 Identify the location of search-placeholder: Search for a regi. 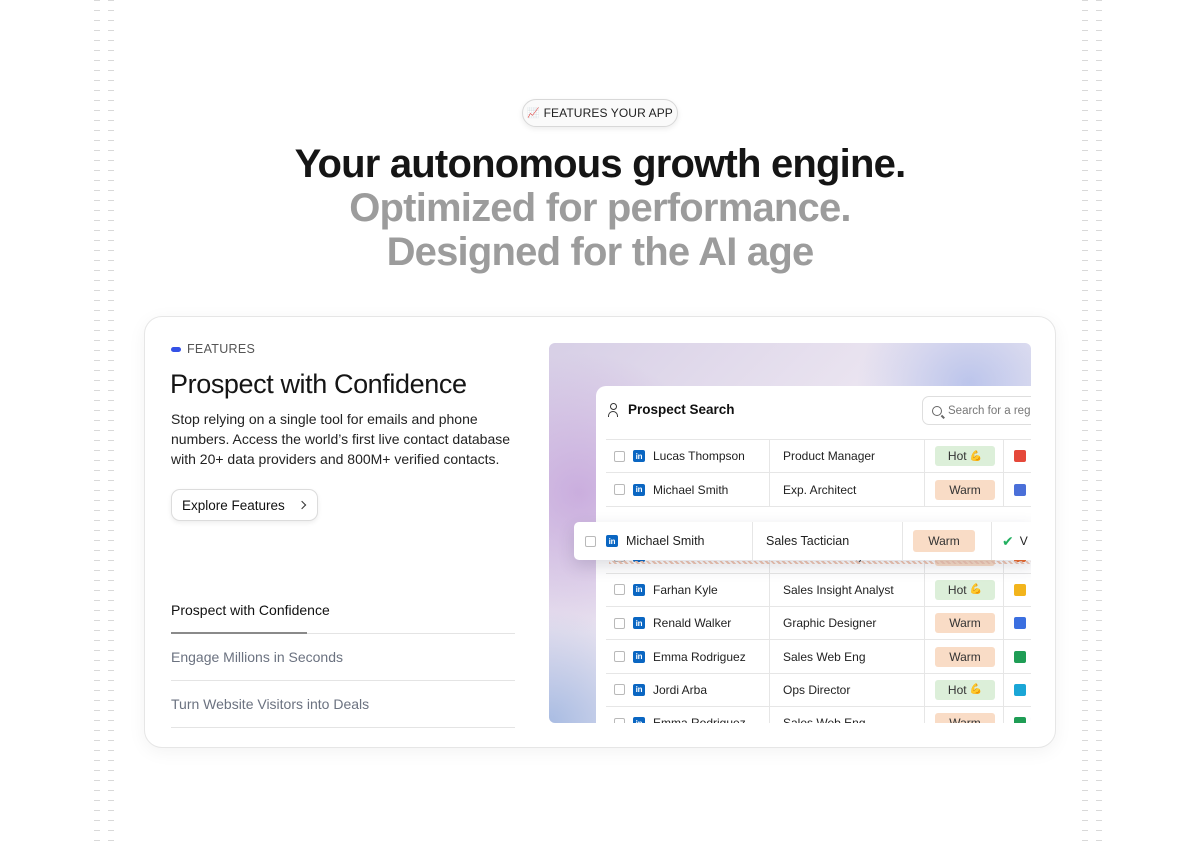
(989, 410).